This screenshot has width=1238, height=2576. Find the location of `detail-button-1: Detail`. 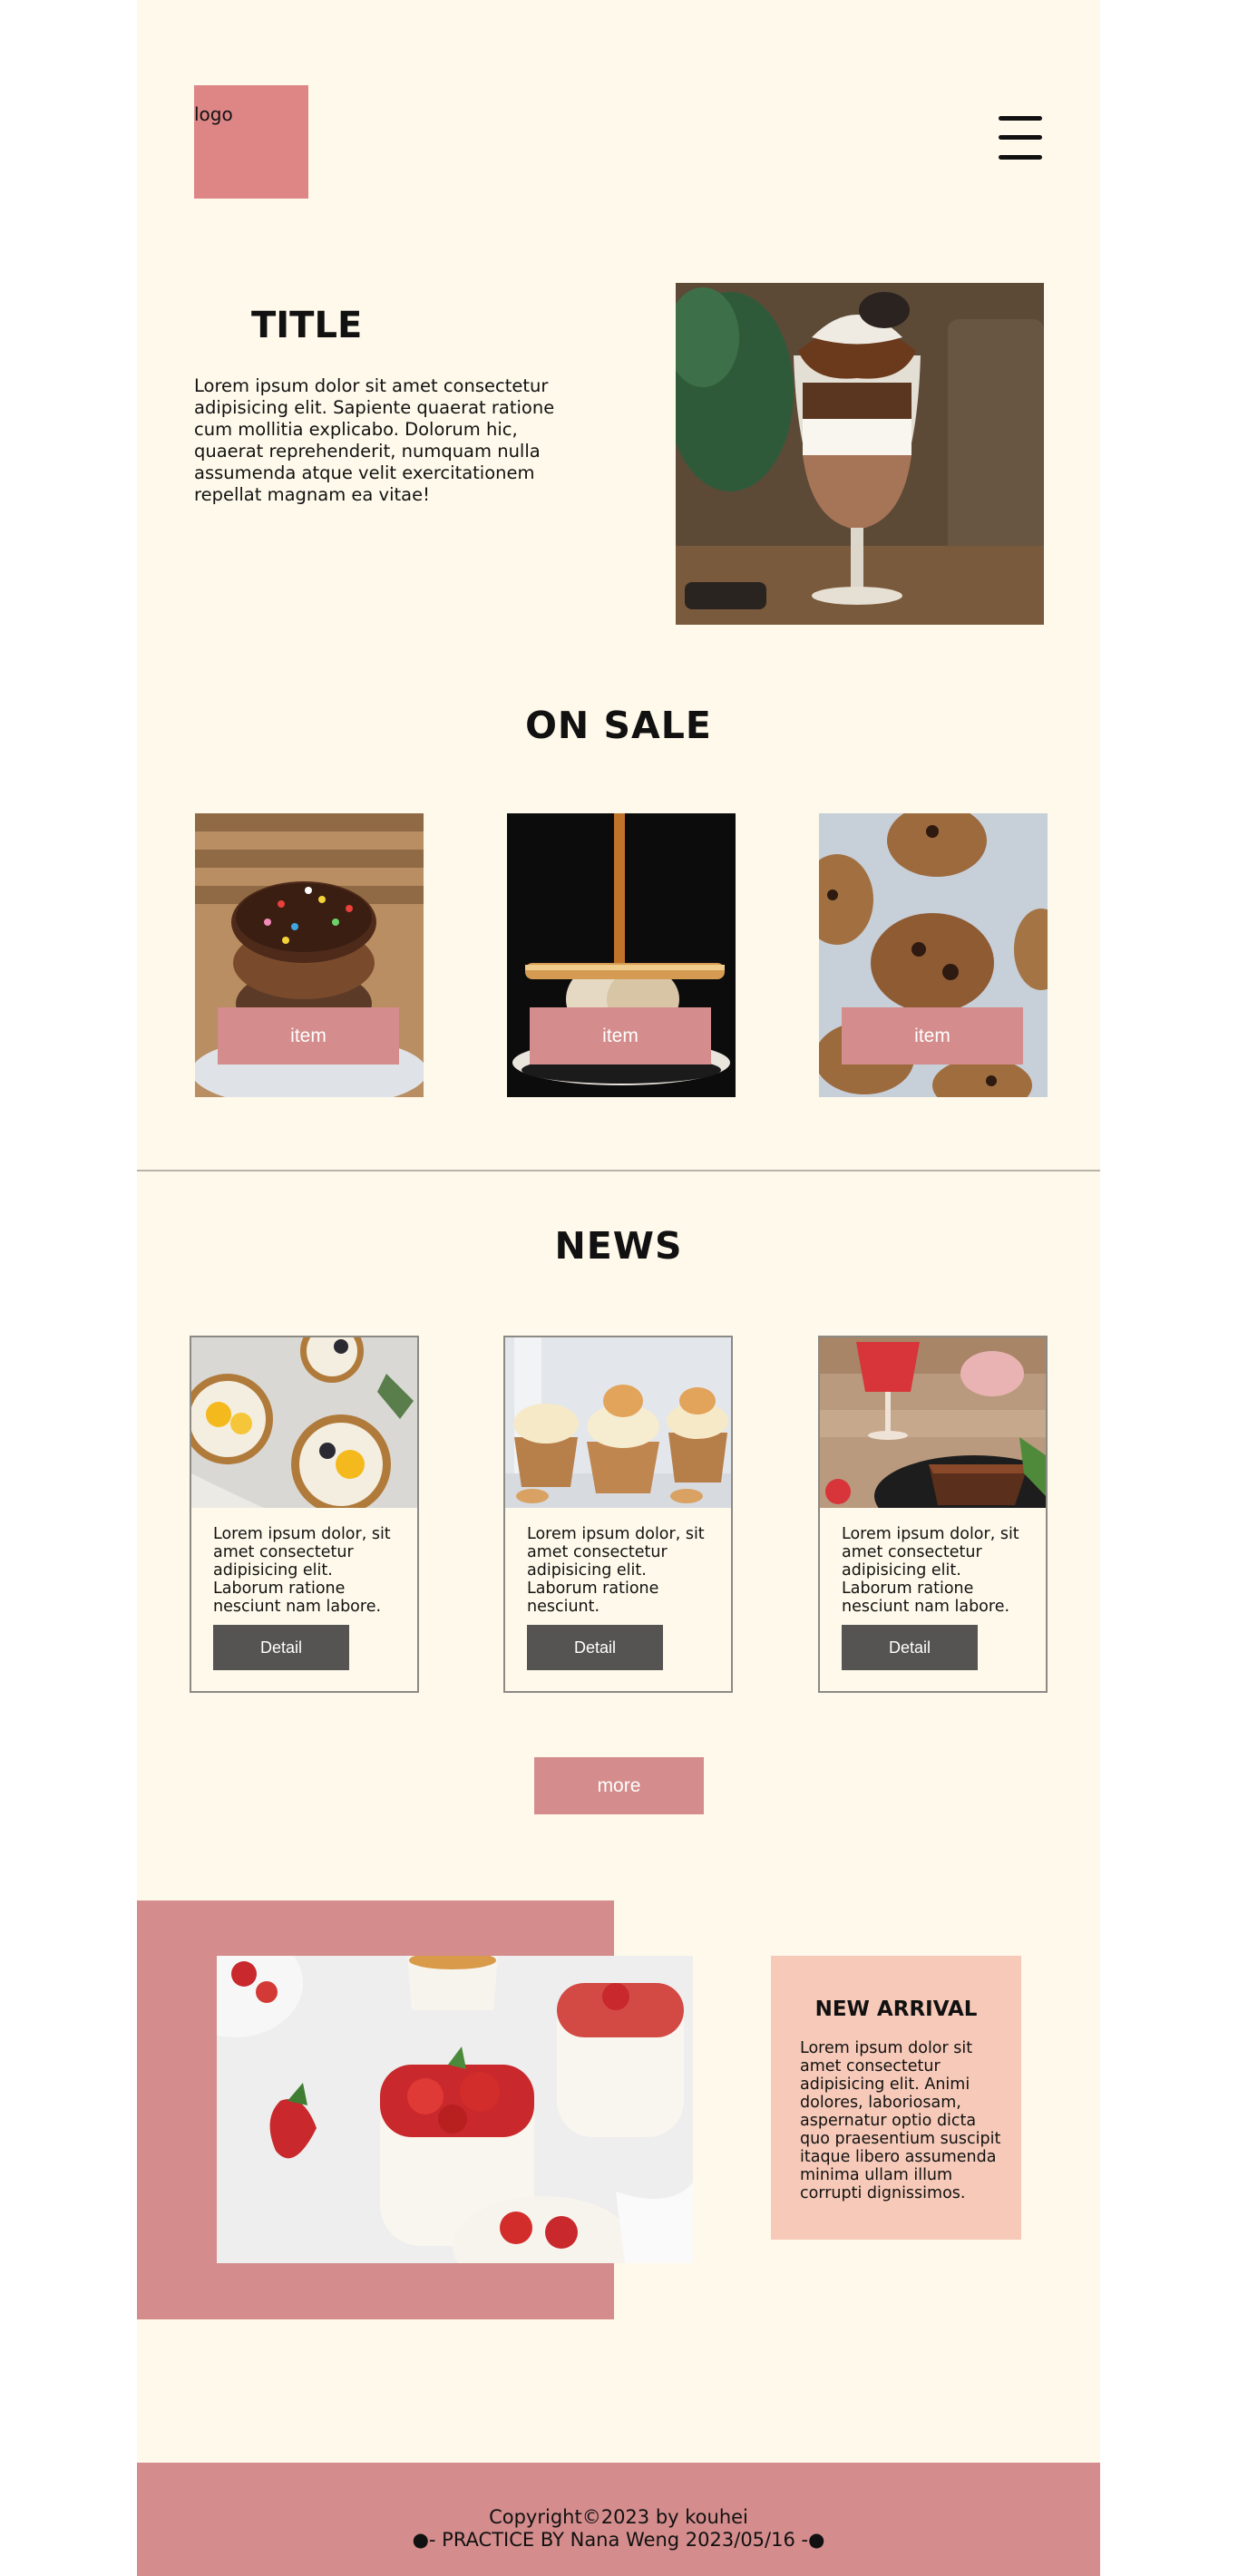

detail-button-1: Detail is located at coordinates (281, 1647).